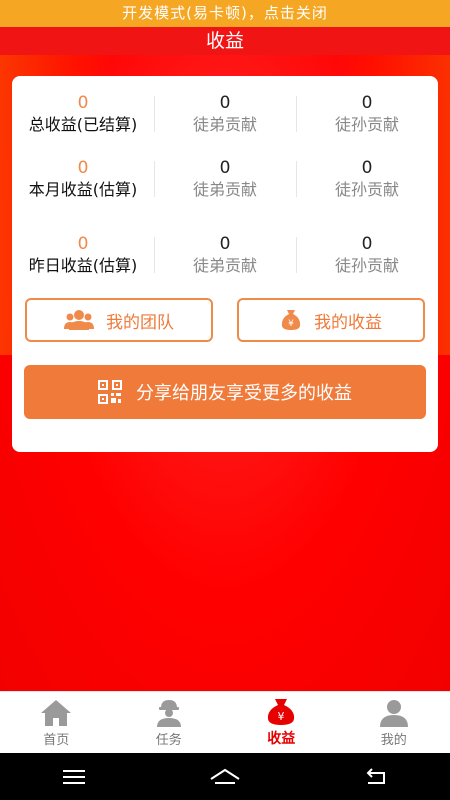 Image resolution: width=450 pixels, height=800 pixels. I want to click on tab-profile: 我的, so click(394, 723).